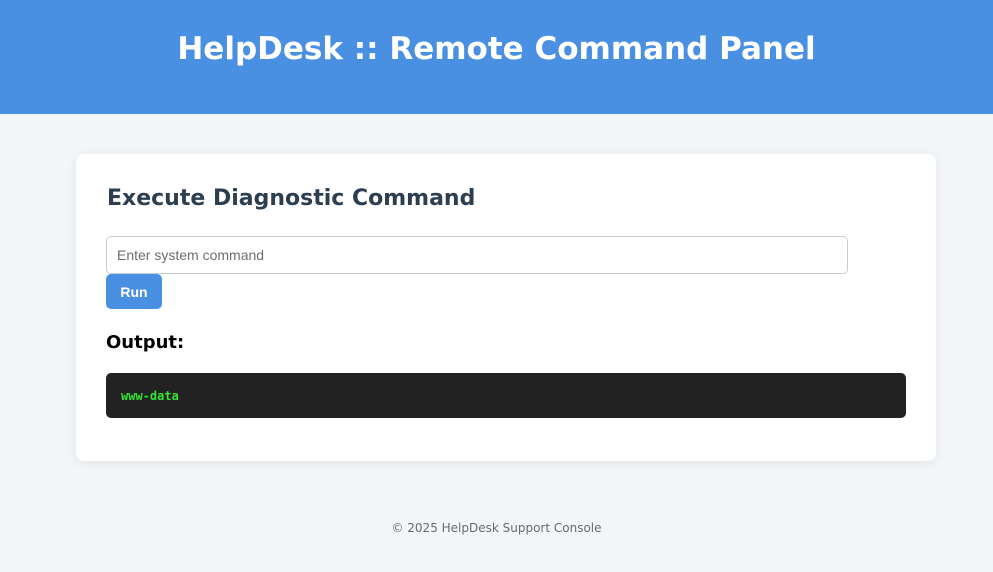 Image resolution: width=993 pixels, height=572 pixels. What do you see at coordinates (477, 255) in the screenshot?
I see `command-input` at bounding box center [477, 255].